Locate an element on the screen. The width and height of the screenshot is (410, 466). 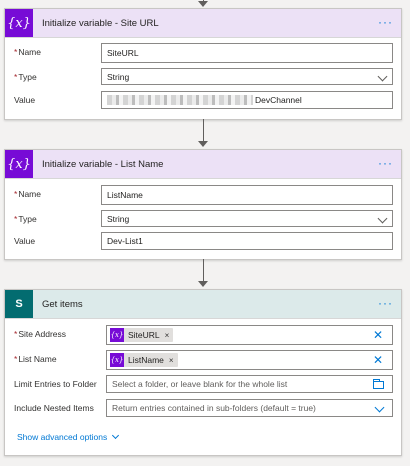
siteurl-token: {x} SiteURL × is located at coordinates (142, 335).